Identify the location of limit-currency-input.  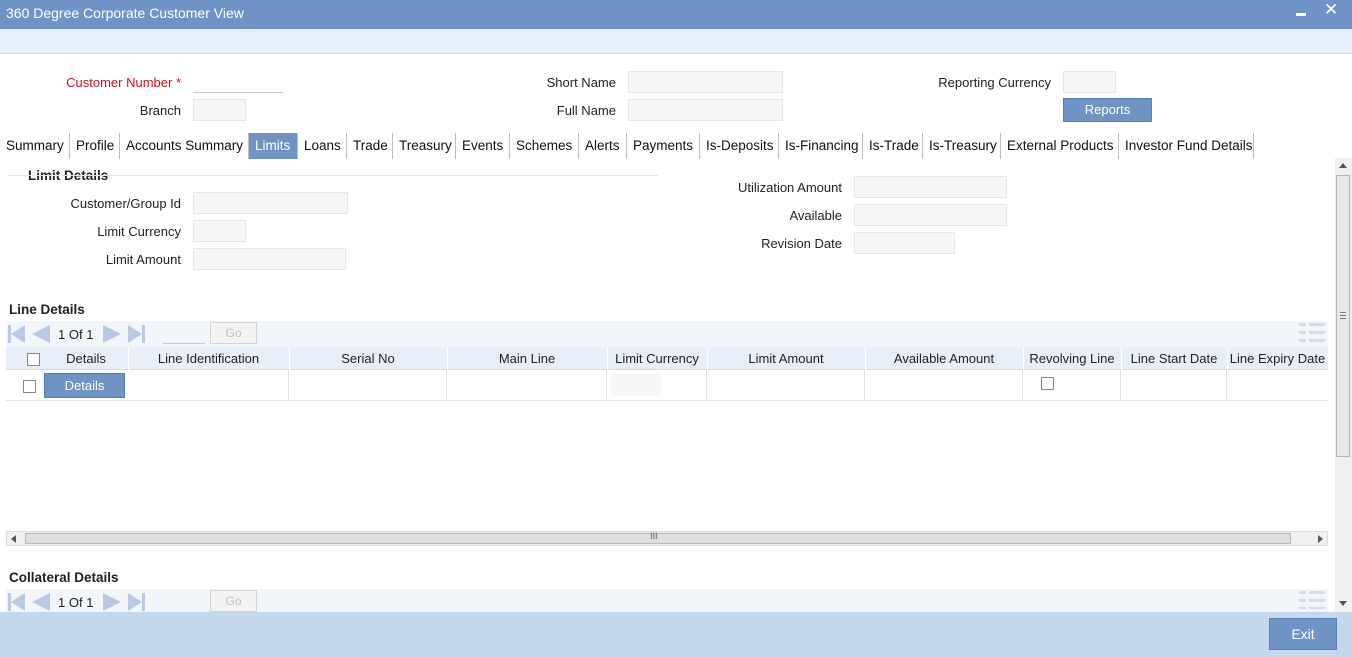
(636, 385).